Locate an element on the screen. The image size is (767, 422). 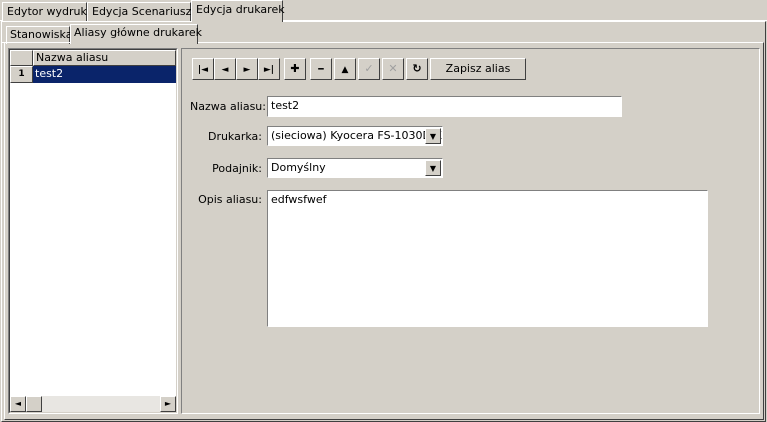
refresh-icon: ↻ is located at coordinates (417, 68).